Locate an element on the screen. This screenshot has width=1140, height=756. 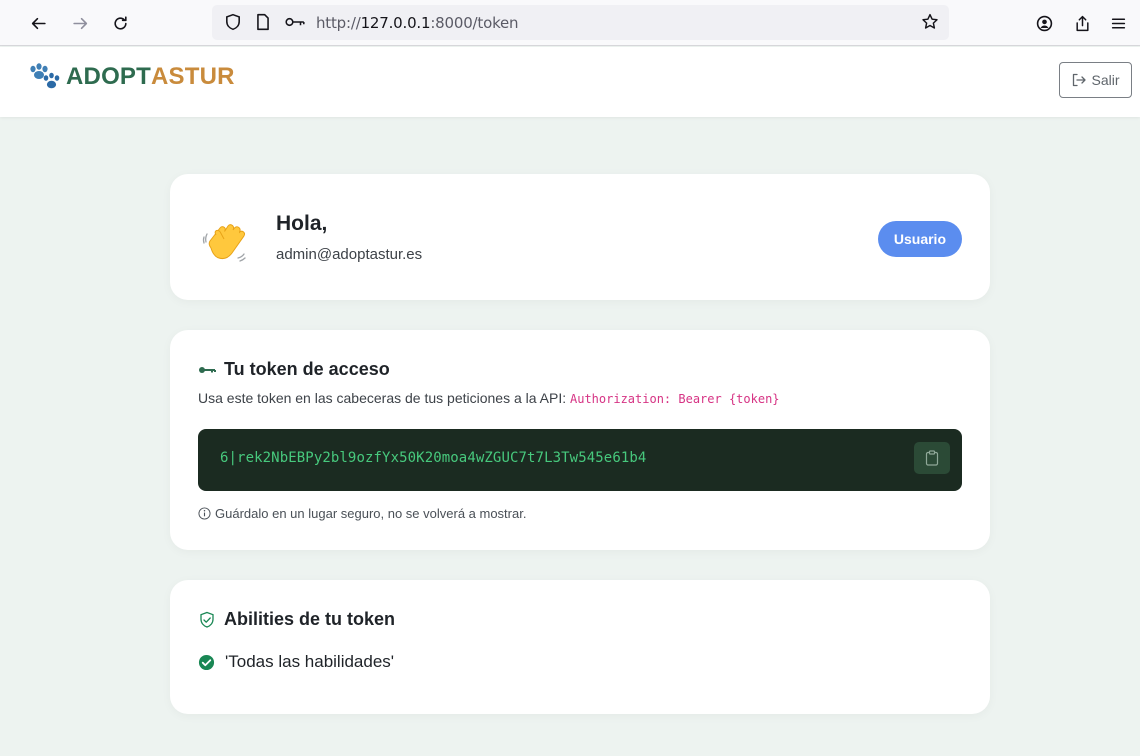
arrow-right-icon is located at coordinates (79, 23).